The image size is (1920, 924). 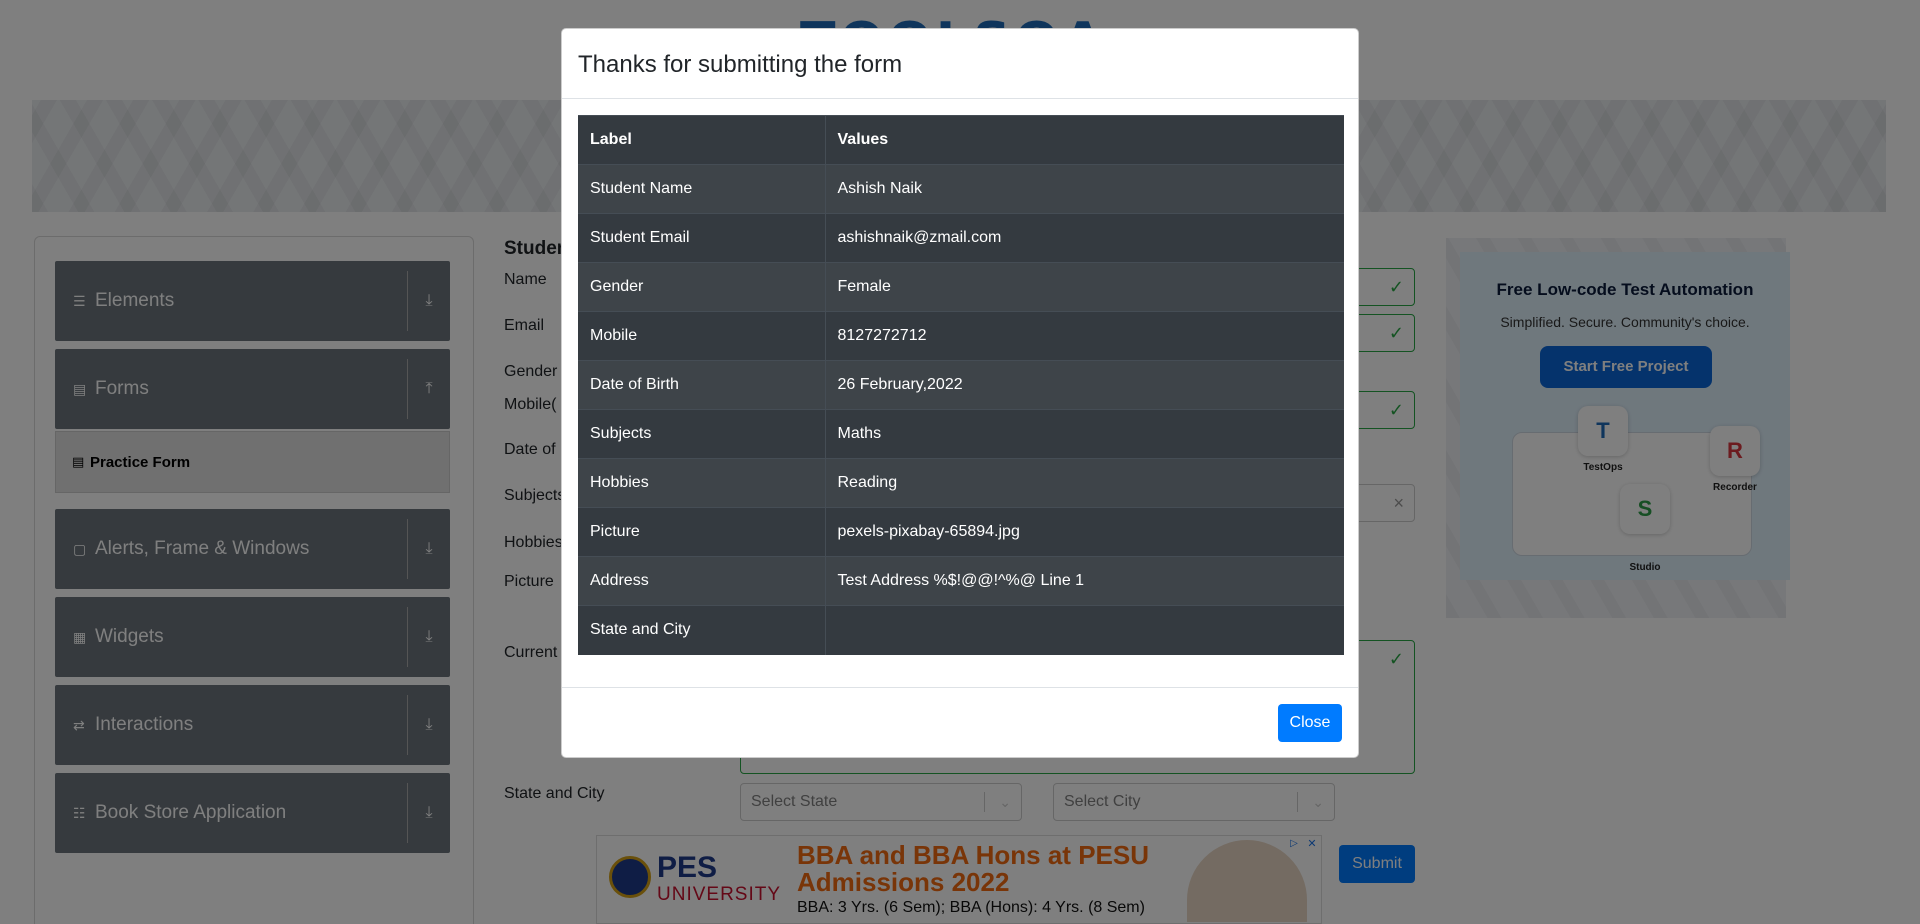 I want to click on table-row: State and City, so click(x=961, y=630).